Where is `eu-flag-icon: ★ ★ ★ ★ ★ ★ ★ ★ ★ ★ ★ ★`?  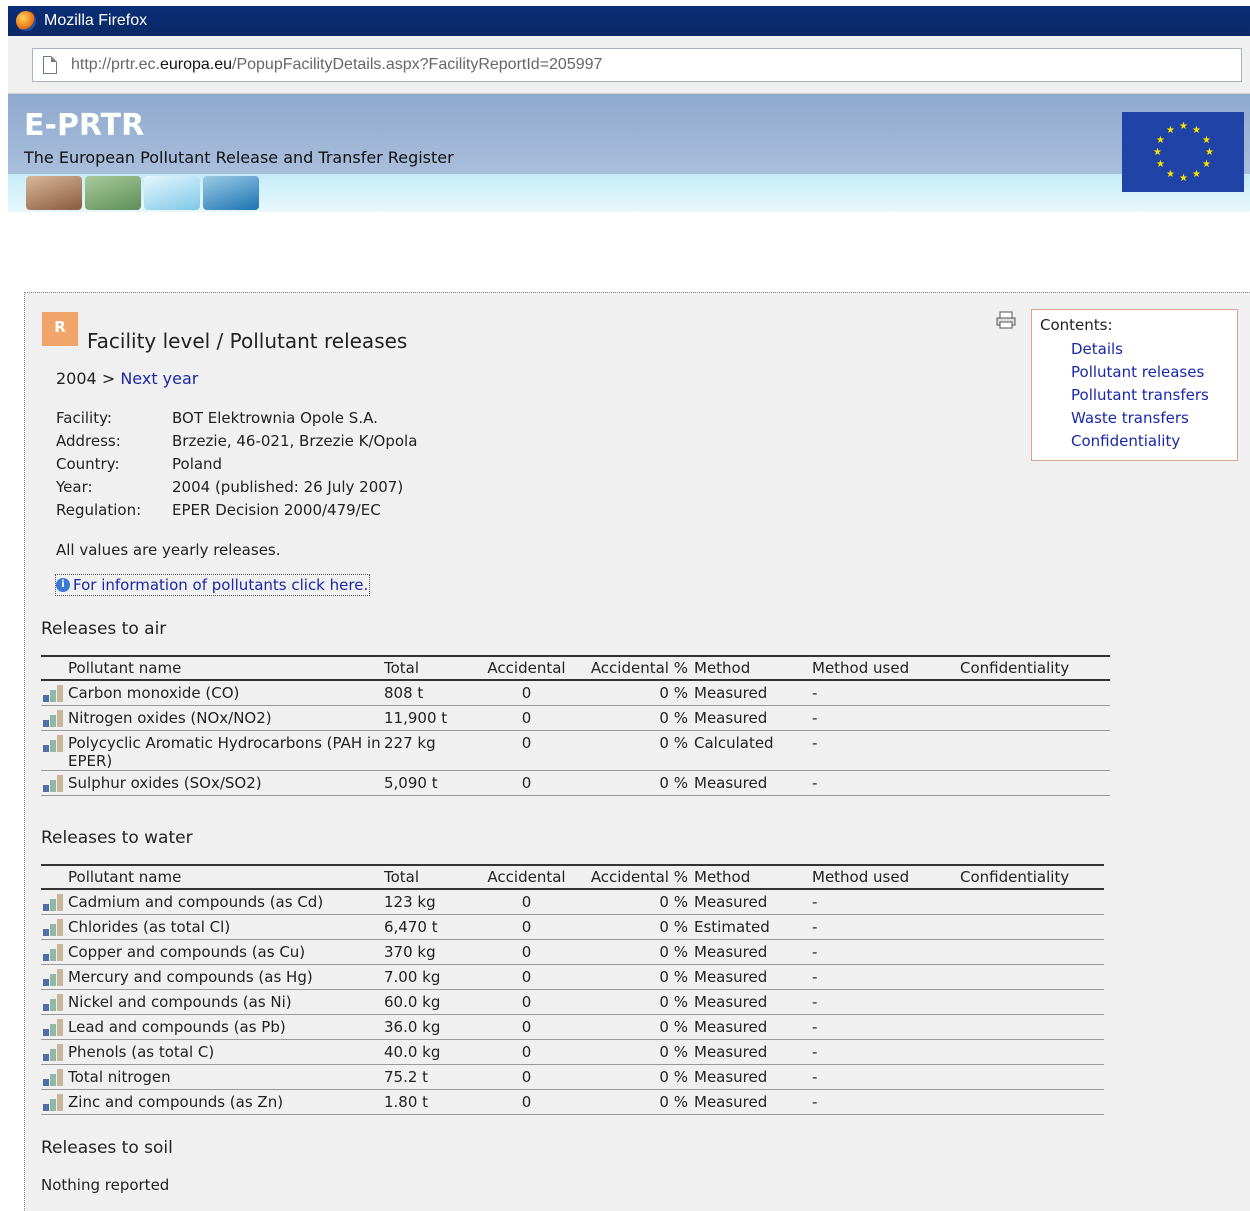
eu-flag-icon: ★ ★ ★ ★ ★ ★ ★ ★ ★ ★ ★ ★ is located at coordinates (1183, 152).